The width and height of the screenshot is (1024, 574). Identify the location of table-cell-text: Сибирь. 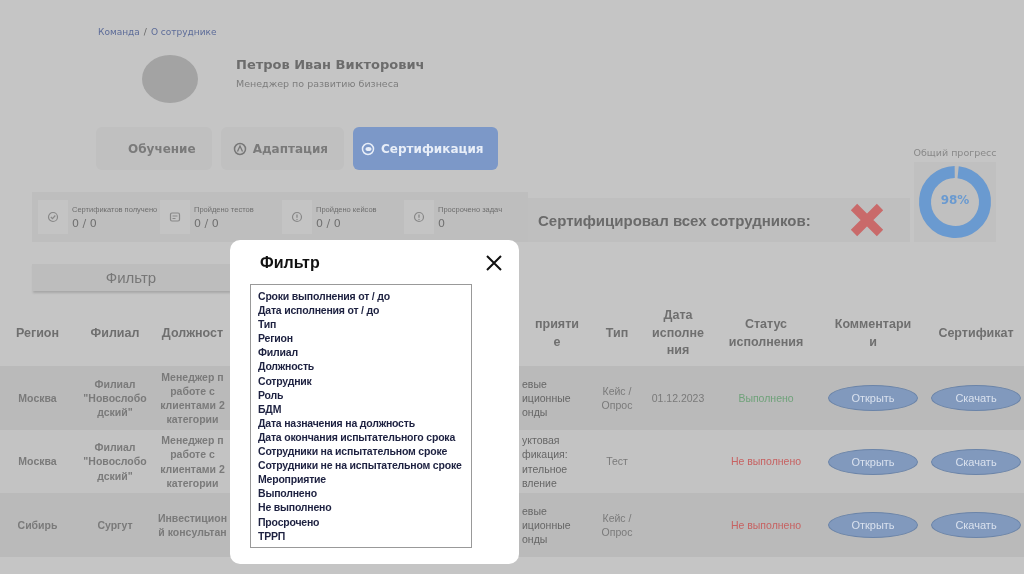
(37, 525).